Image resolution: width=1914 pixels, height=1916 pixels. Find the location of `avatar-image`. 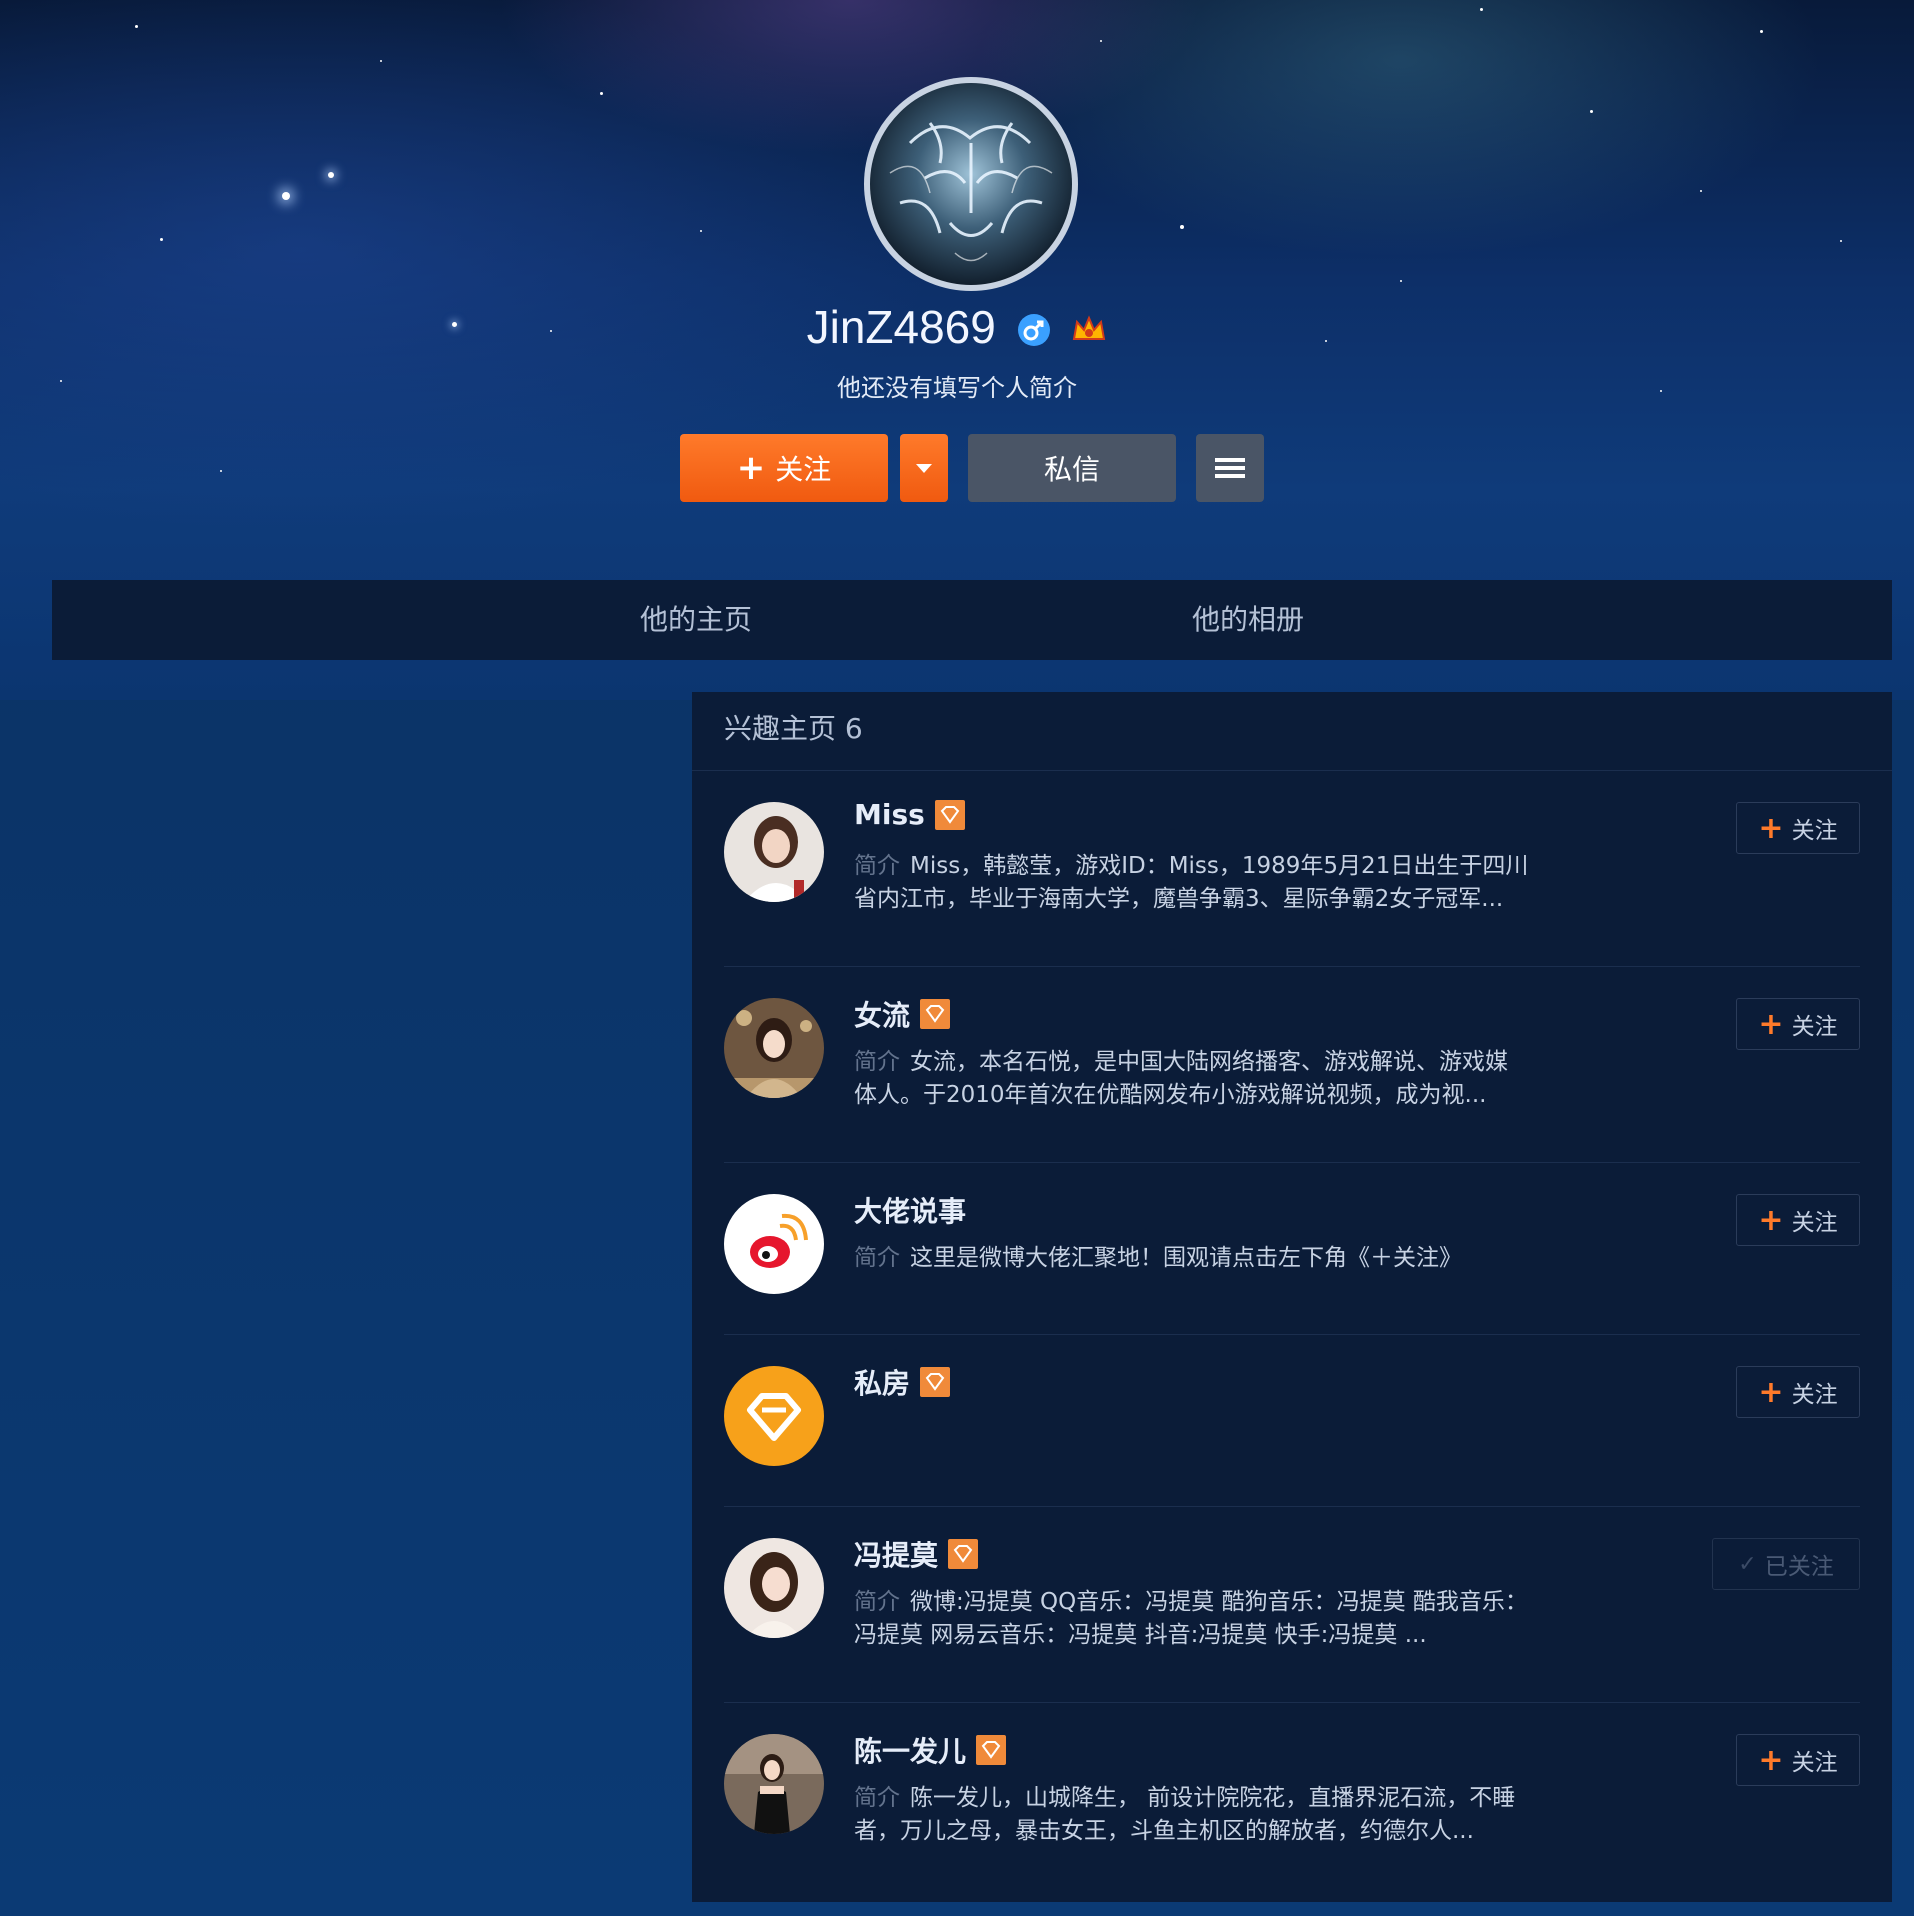

avatar-image is located at coordinates (971, 184).